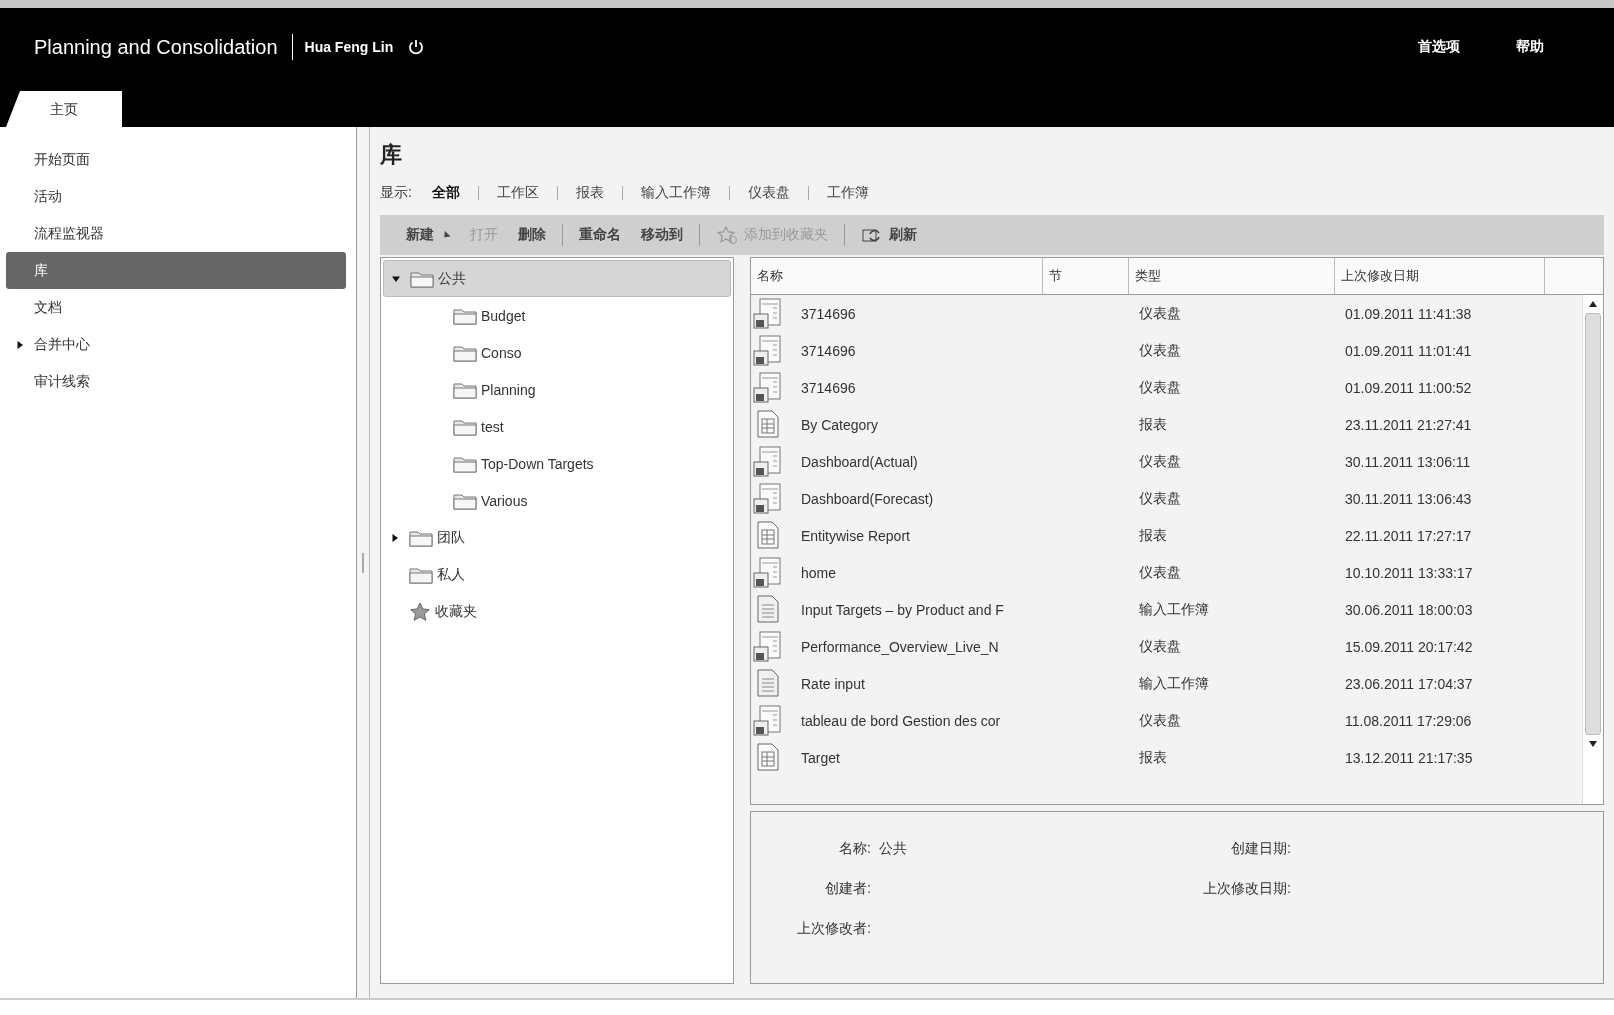  Describe the element at coordinates (557, 352) in the screenshot. I see `tree-node: Conso` at that location.